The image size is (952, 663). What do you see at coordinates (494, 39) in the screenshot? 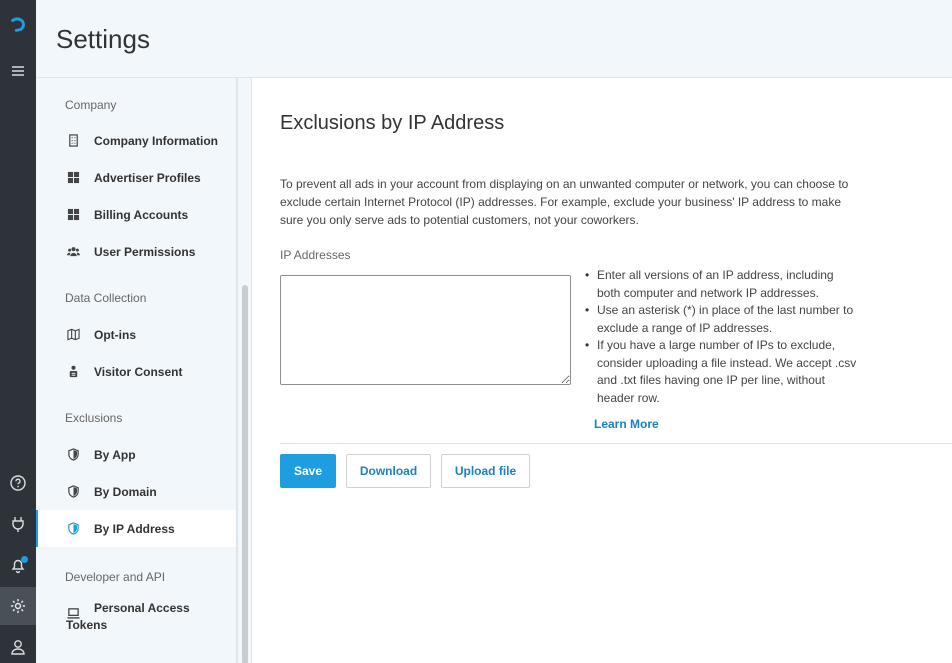
I see `page-header: Settings` at bounding box center [494, 39].